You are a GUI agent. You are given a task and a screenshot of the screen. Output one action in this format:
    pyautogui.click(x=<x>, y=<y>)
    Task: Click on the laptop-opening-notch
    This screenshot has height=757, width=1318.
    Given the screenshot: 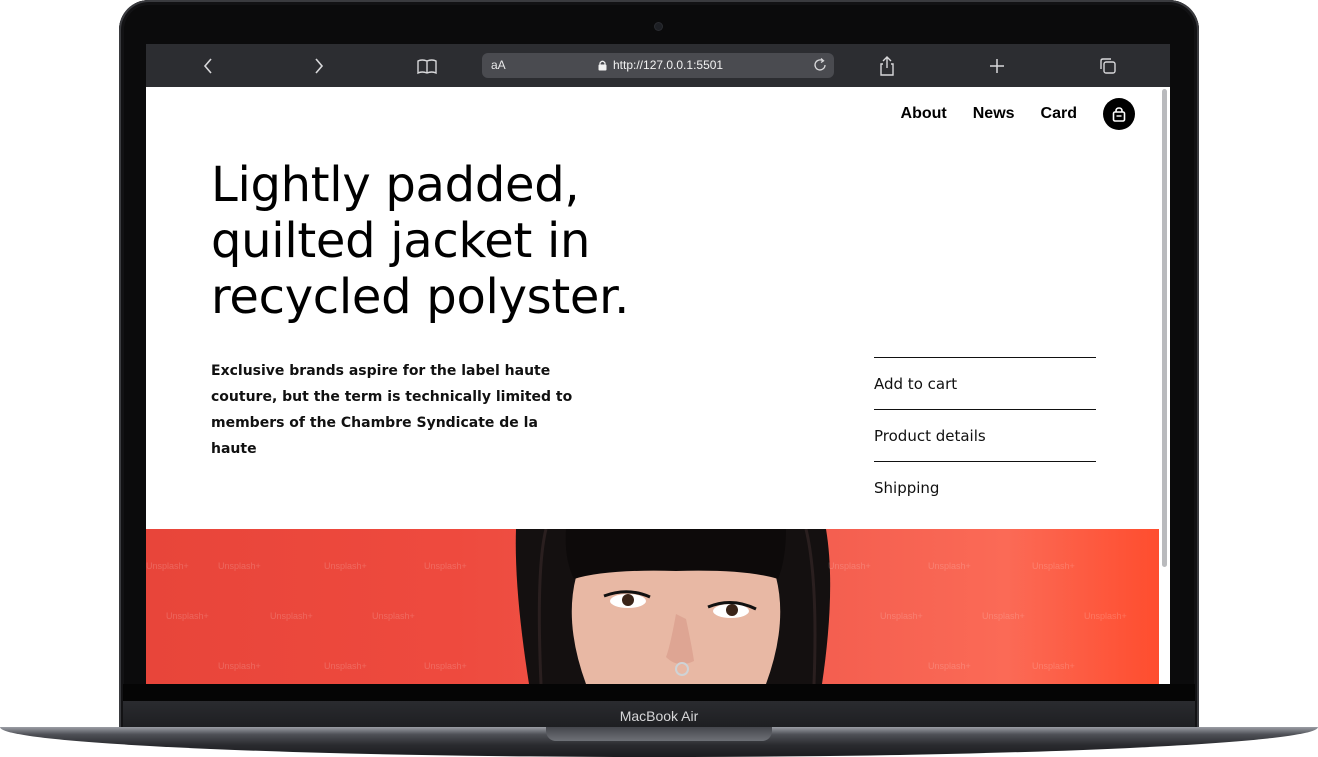 What is the action you would take?
    pyautogui.click(x=659, y=734)
    